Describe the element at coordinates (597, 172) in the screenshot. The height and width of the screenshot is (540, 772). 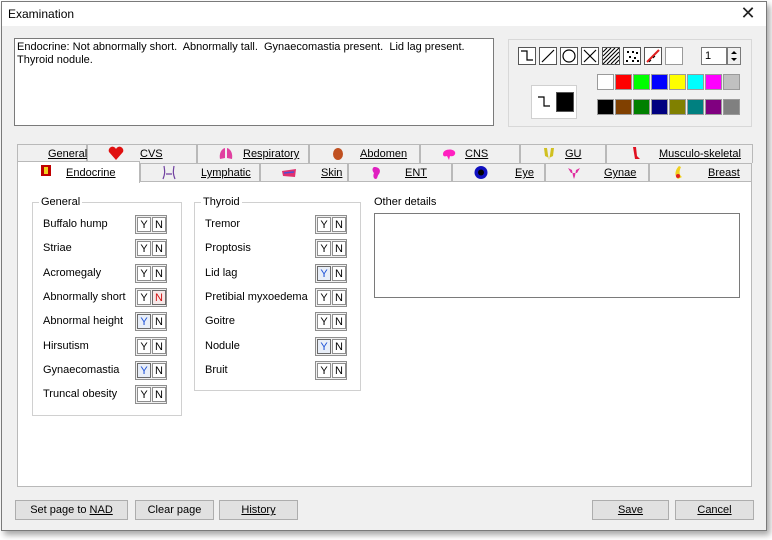
I see `tab-gynae: Gynae` at that location.